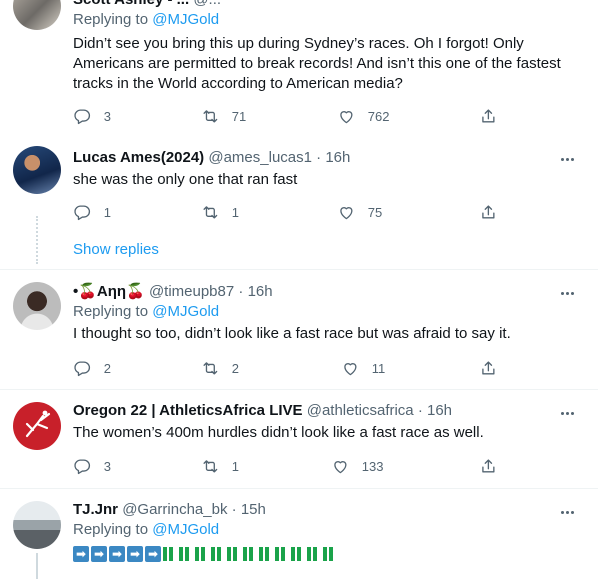 This screenshot has height=579, width=598. What do you see at coordinates (138, 157) in the screenshot?
I see `display-name: Lucas Ames(2024)` at bounding box center [138, 157].